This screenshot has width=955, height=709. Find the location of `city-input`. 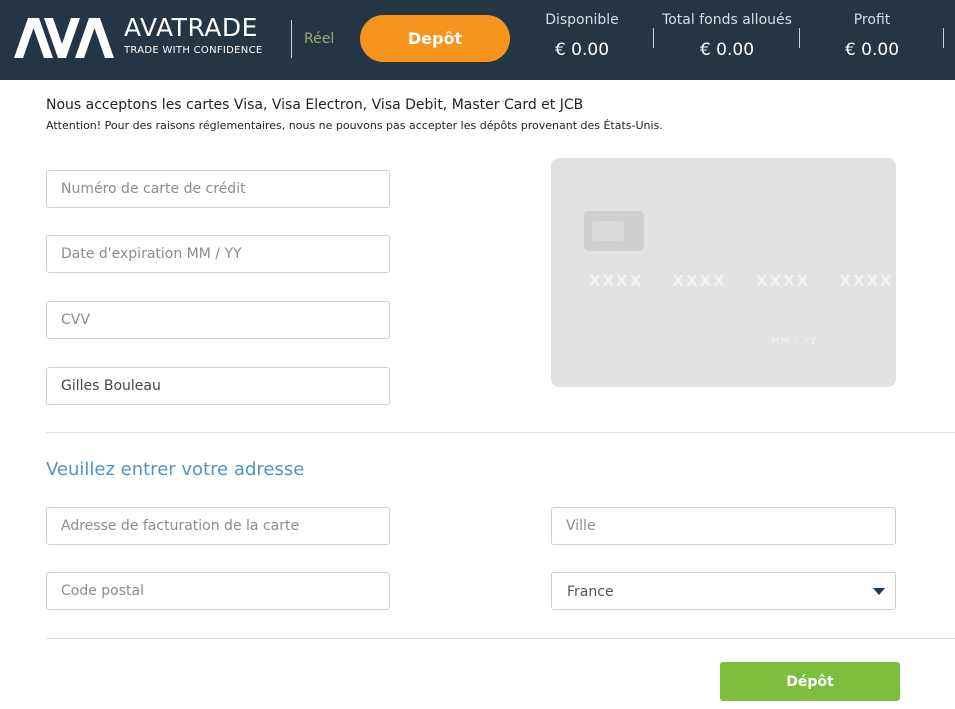

city-input is located at coordinates (723, 526).